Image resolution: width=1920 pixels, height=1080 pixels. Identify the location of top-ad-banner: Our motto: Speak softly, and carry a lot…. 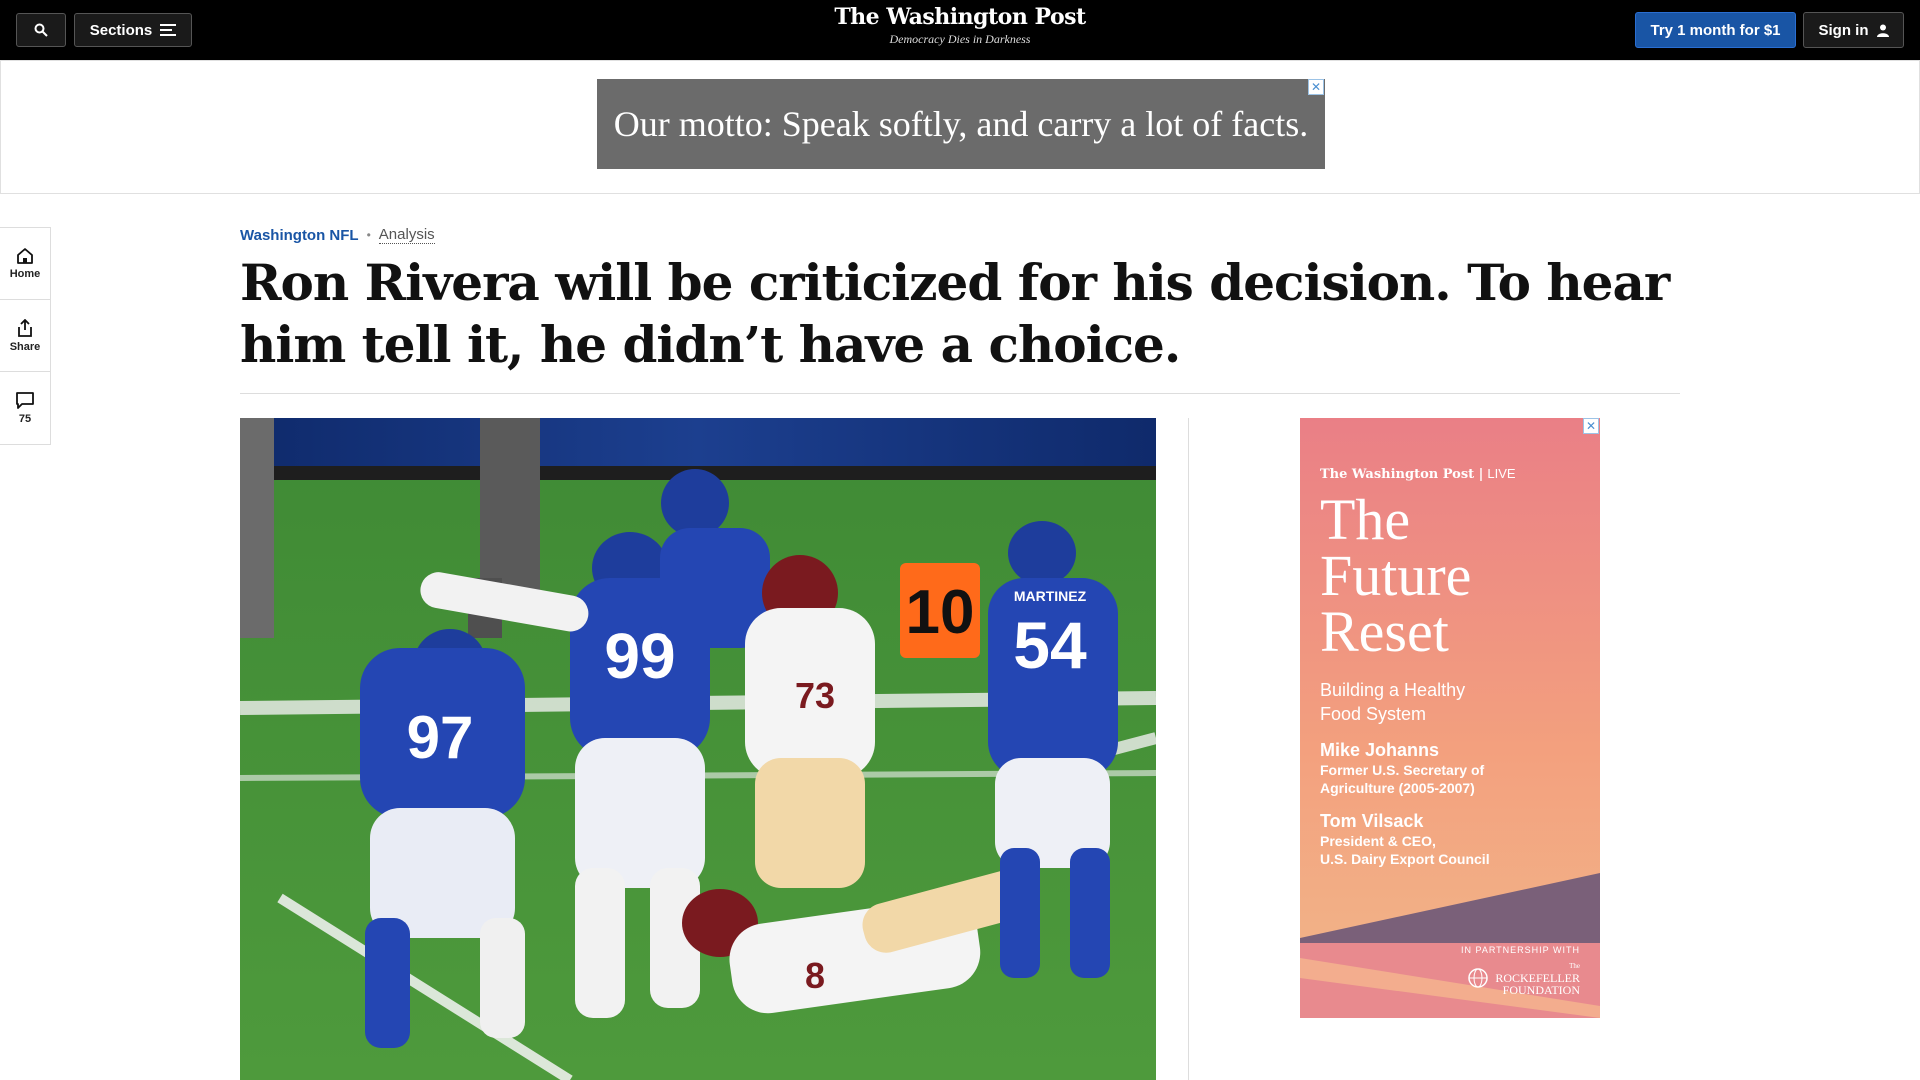
(961, 124).